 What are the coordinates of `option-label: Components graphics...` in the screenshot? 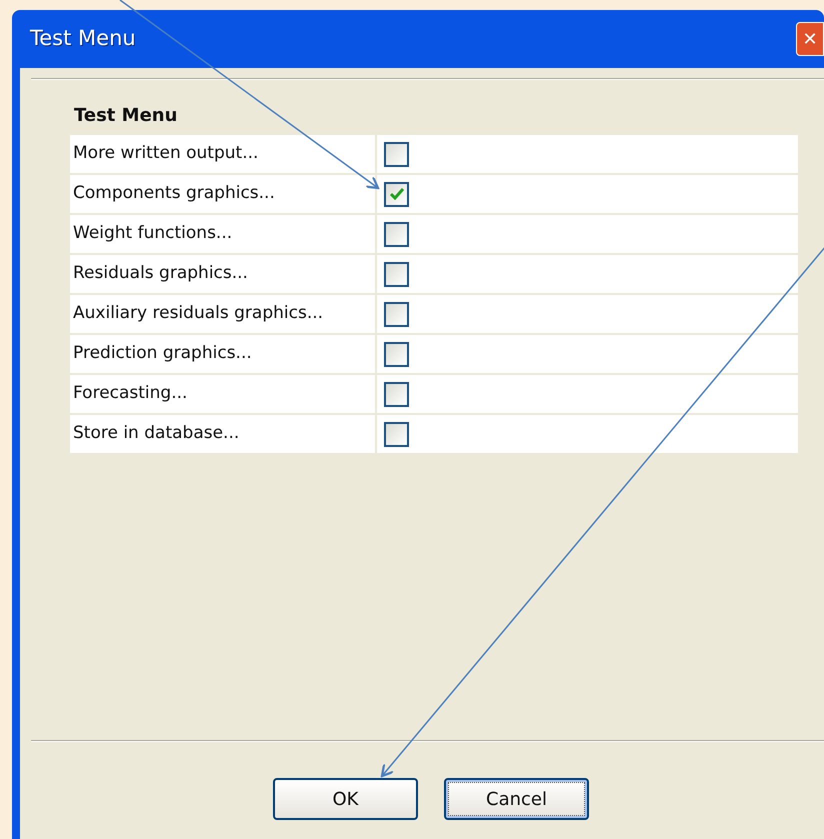 It's located at (223, 194).